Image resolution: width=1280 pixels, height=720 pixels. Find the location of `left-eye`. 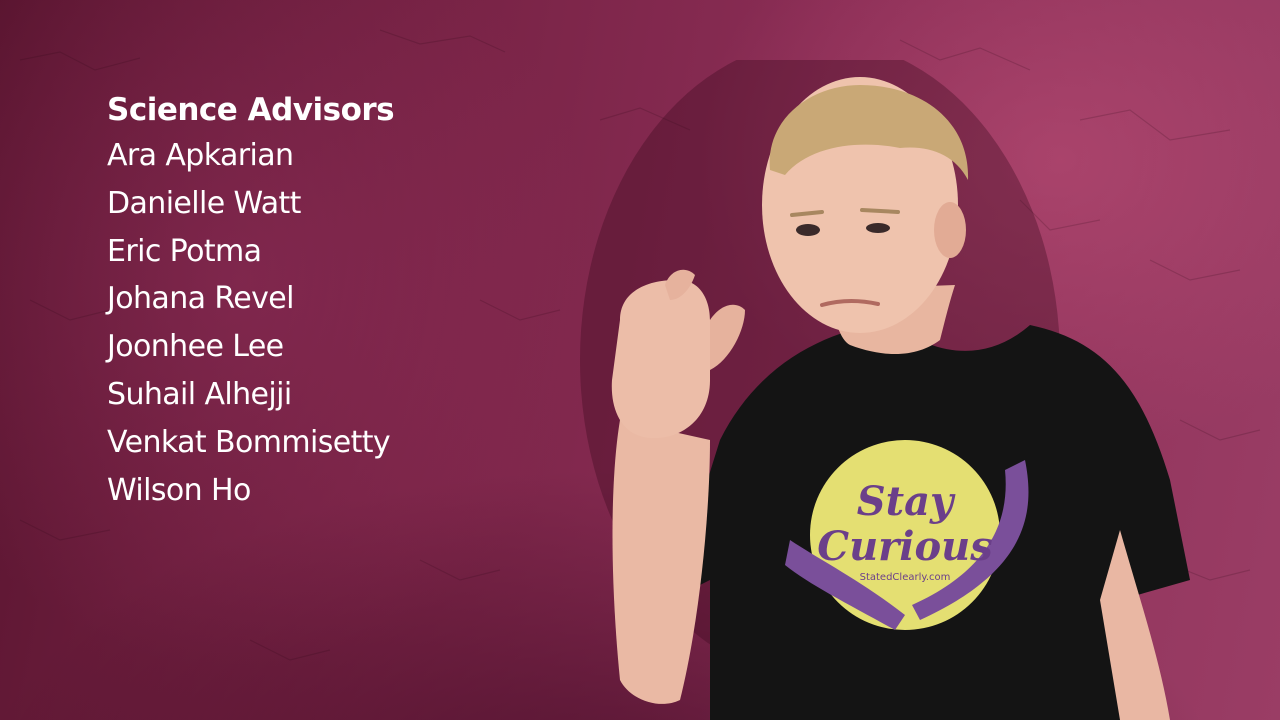

left-eye is located at coordinates (808, 230).